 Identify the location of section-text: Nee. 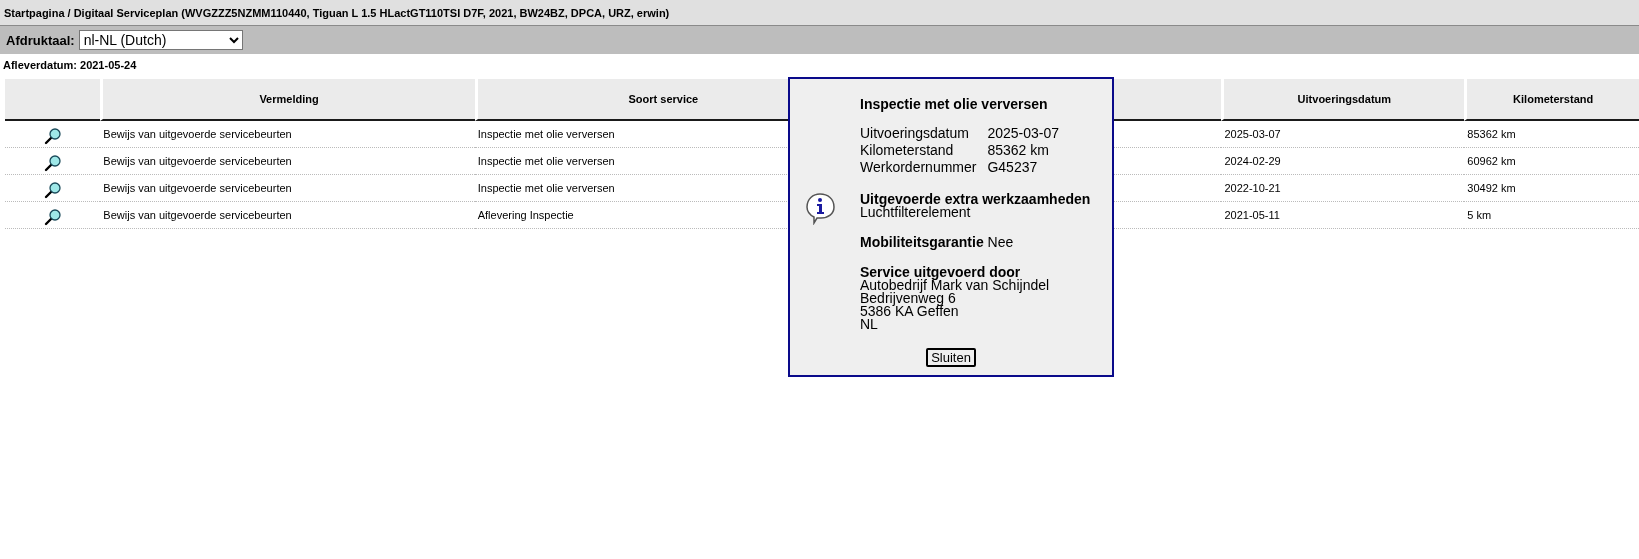
(1000, 242).